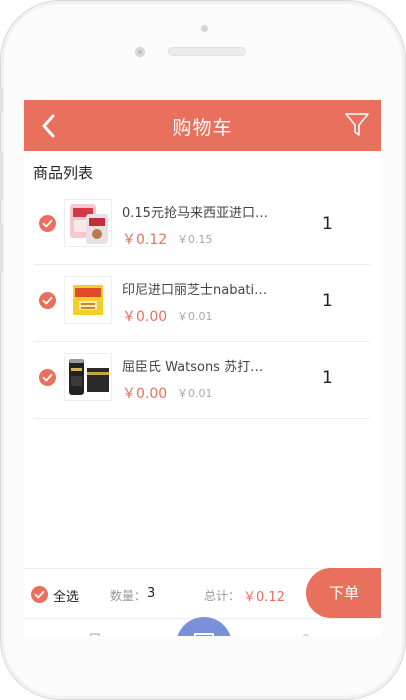 This screenshot has height=700, width=406. What do you see at coordinates (1, 248) in the screenshot?
I see `volume-down-button` at bounding box center [1, 248].